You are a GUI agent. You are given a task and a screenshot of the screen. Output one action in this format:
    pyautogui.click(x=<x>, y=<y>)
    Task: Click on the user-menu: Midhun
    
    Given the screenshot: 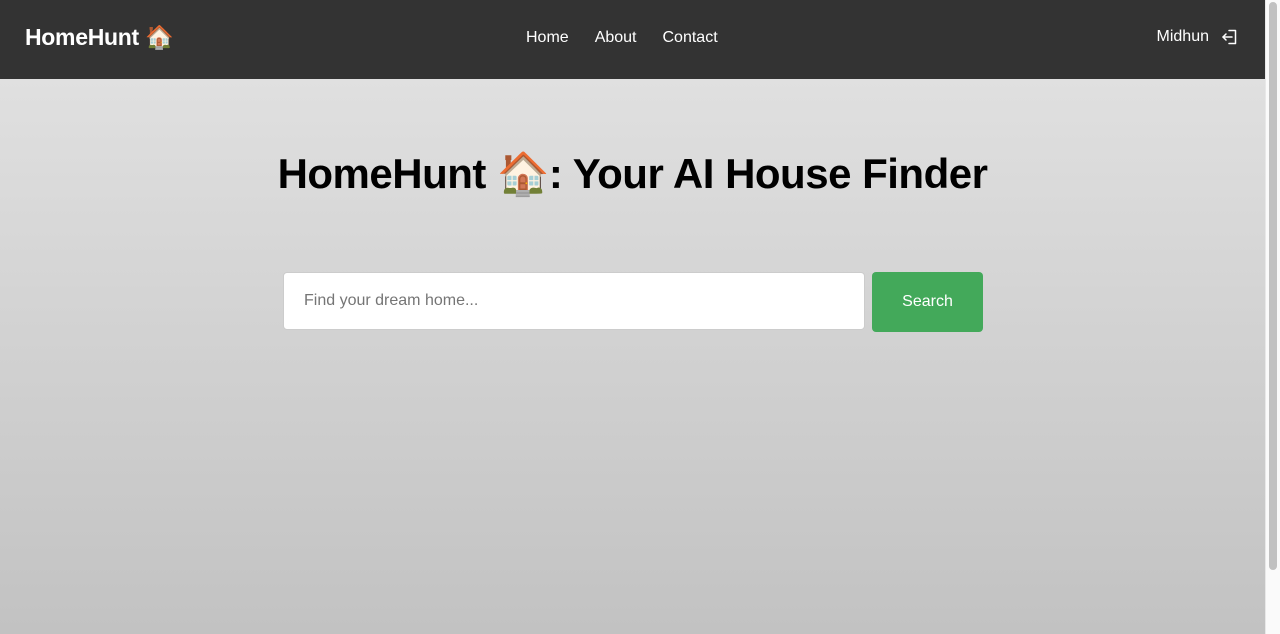 What is the action you would take?
    pyautogui.click(x=1198, y=37)
    